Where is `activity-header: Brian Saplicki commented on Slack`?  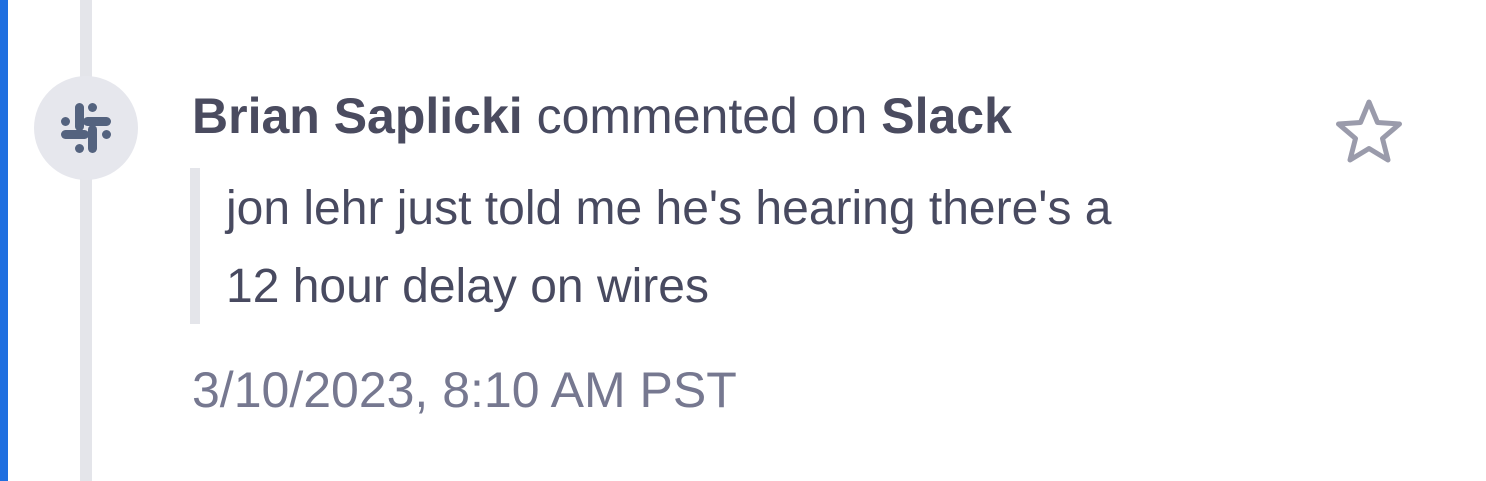 activity-header: Brian Saplicki commented on Slack is located at coordinates (602, 116).